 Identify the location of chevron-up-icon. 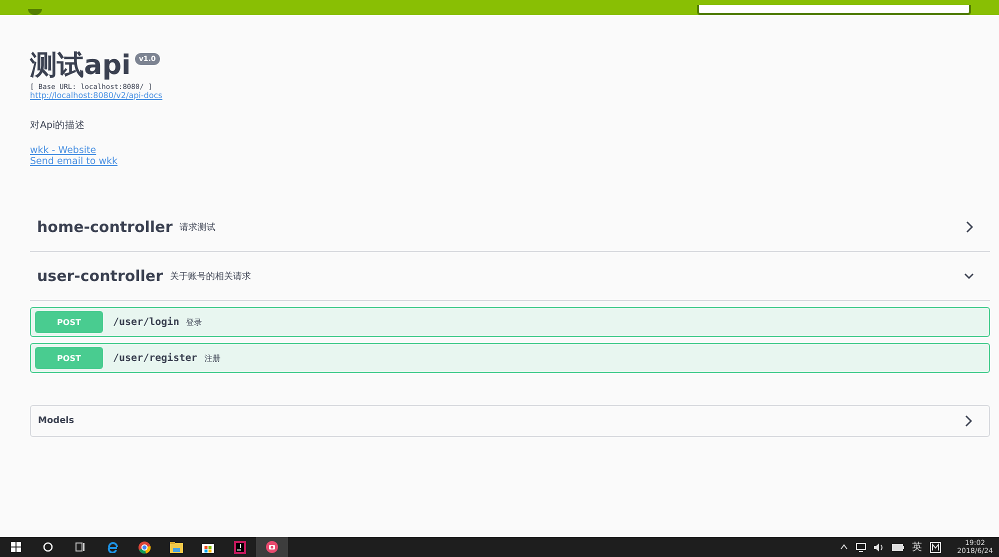
(844, 547).